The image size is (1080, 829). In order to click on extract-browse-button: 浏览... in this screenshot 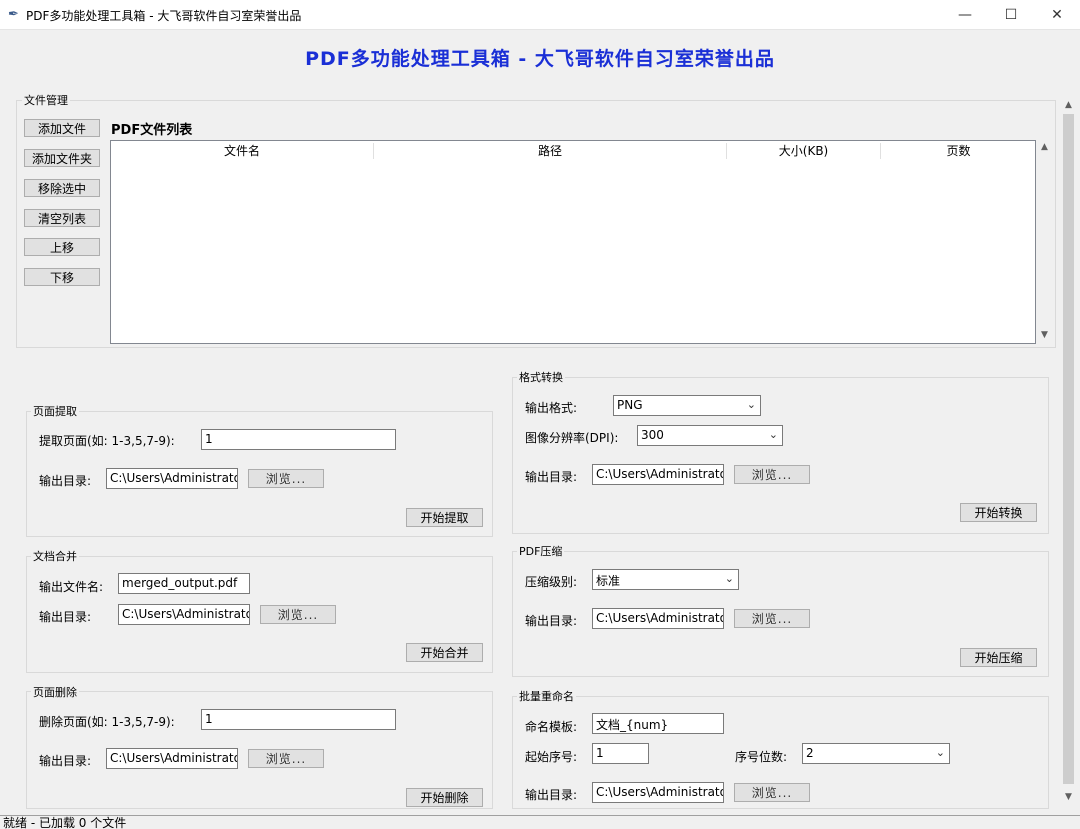, I will do `click(286, 478)`.